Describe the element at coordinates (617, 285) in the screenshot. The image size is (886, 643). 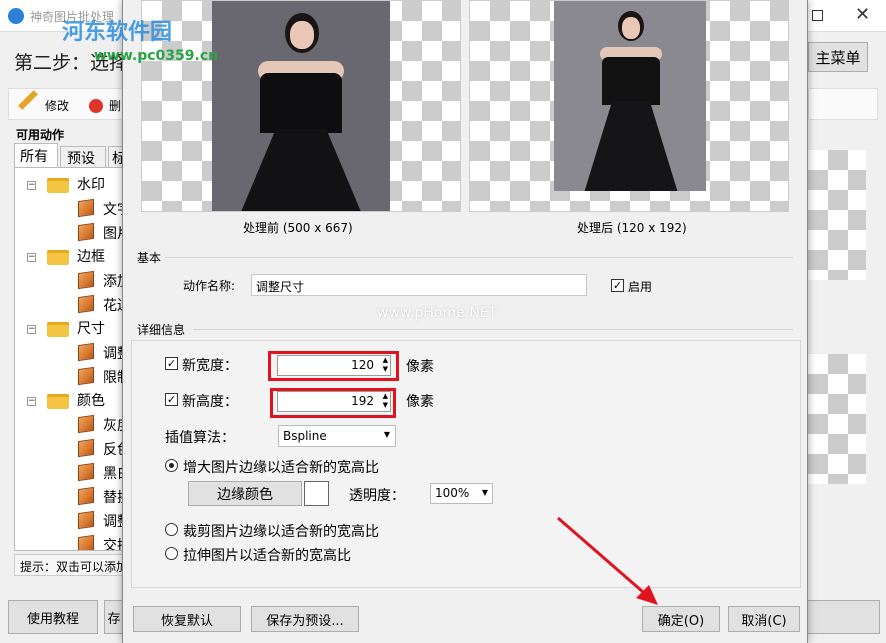
I see `enable-checkbox: ✓` at that location.